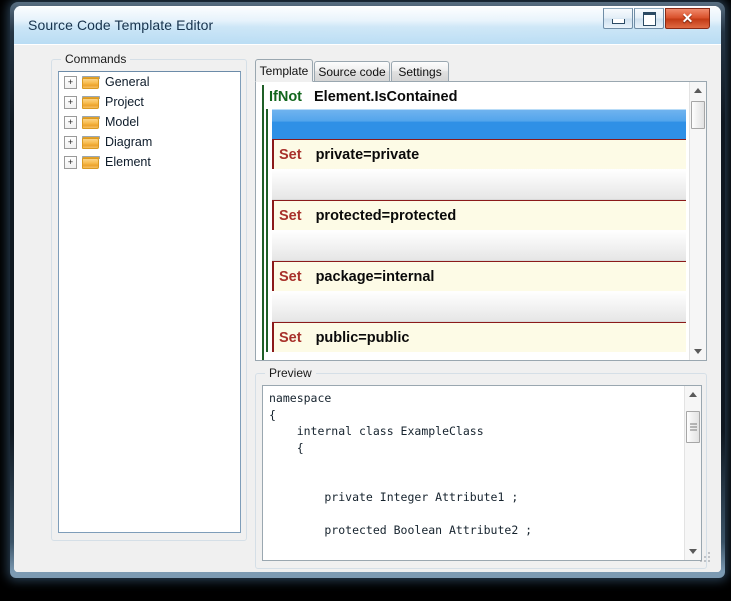 The image size is (731, 601). What do you see at coordinates (149, 102) in the screenshot?
I see `tree-item-project: + Project` at bounding box center [149, 102].